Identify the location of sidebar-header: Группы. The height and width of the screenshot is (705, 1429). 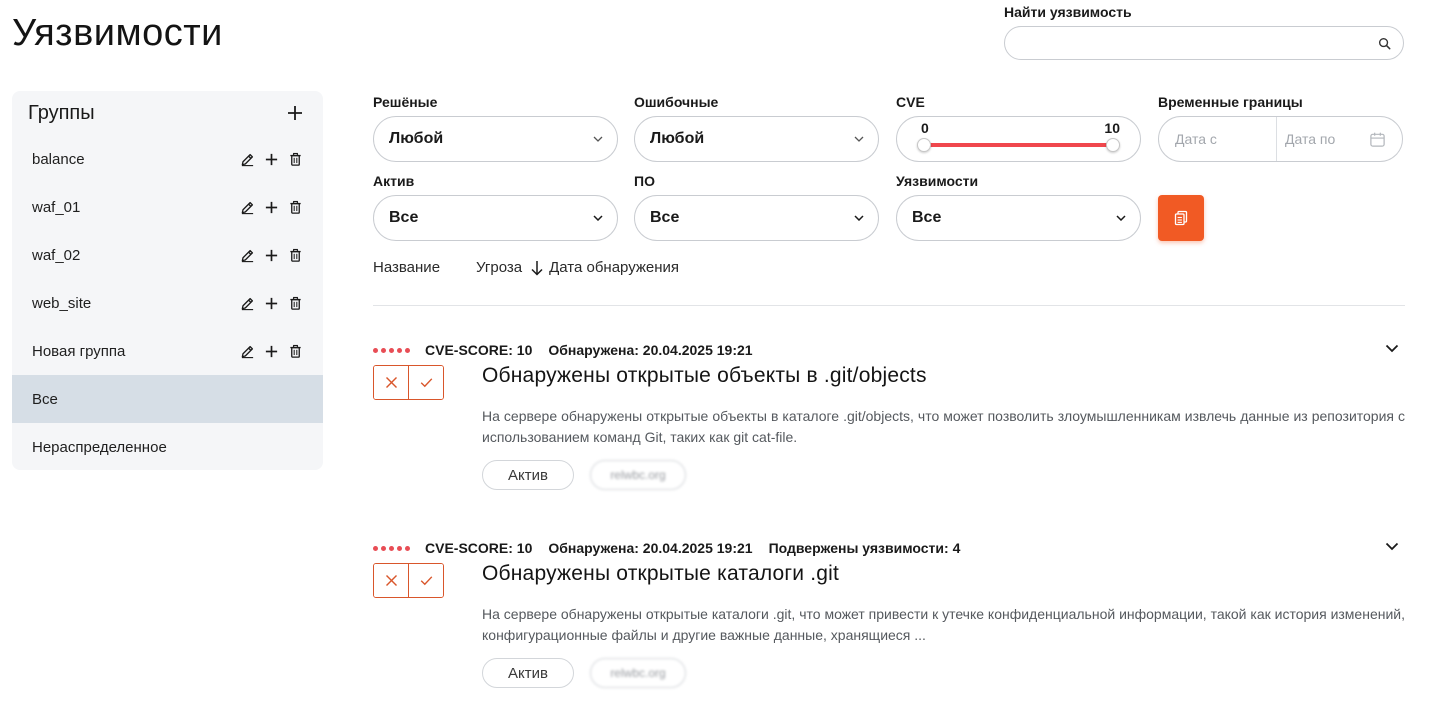
(167, 113).